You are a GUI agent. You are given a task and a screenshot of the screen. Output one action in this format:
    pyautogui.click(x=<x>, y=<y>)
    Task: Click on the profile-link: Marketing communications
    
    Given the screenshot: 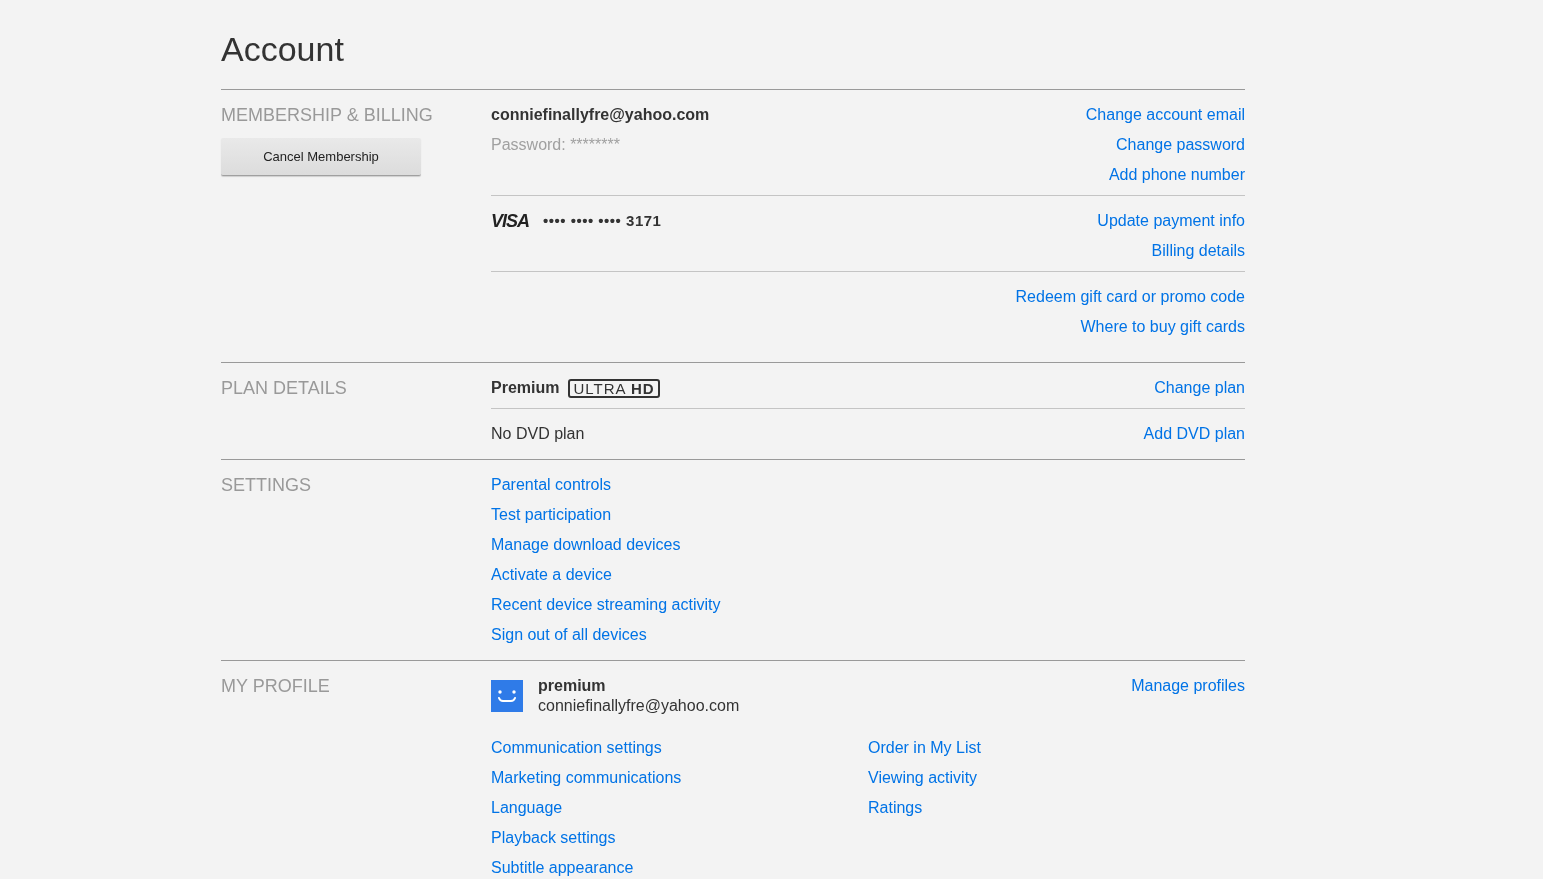 What is the action you would take?
    pyautogui.click(x=586, y=778)
    